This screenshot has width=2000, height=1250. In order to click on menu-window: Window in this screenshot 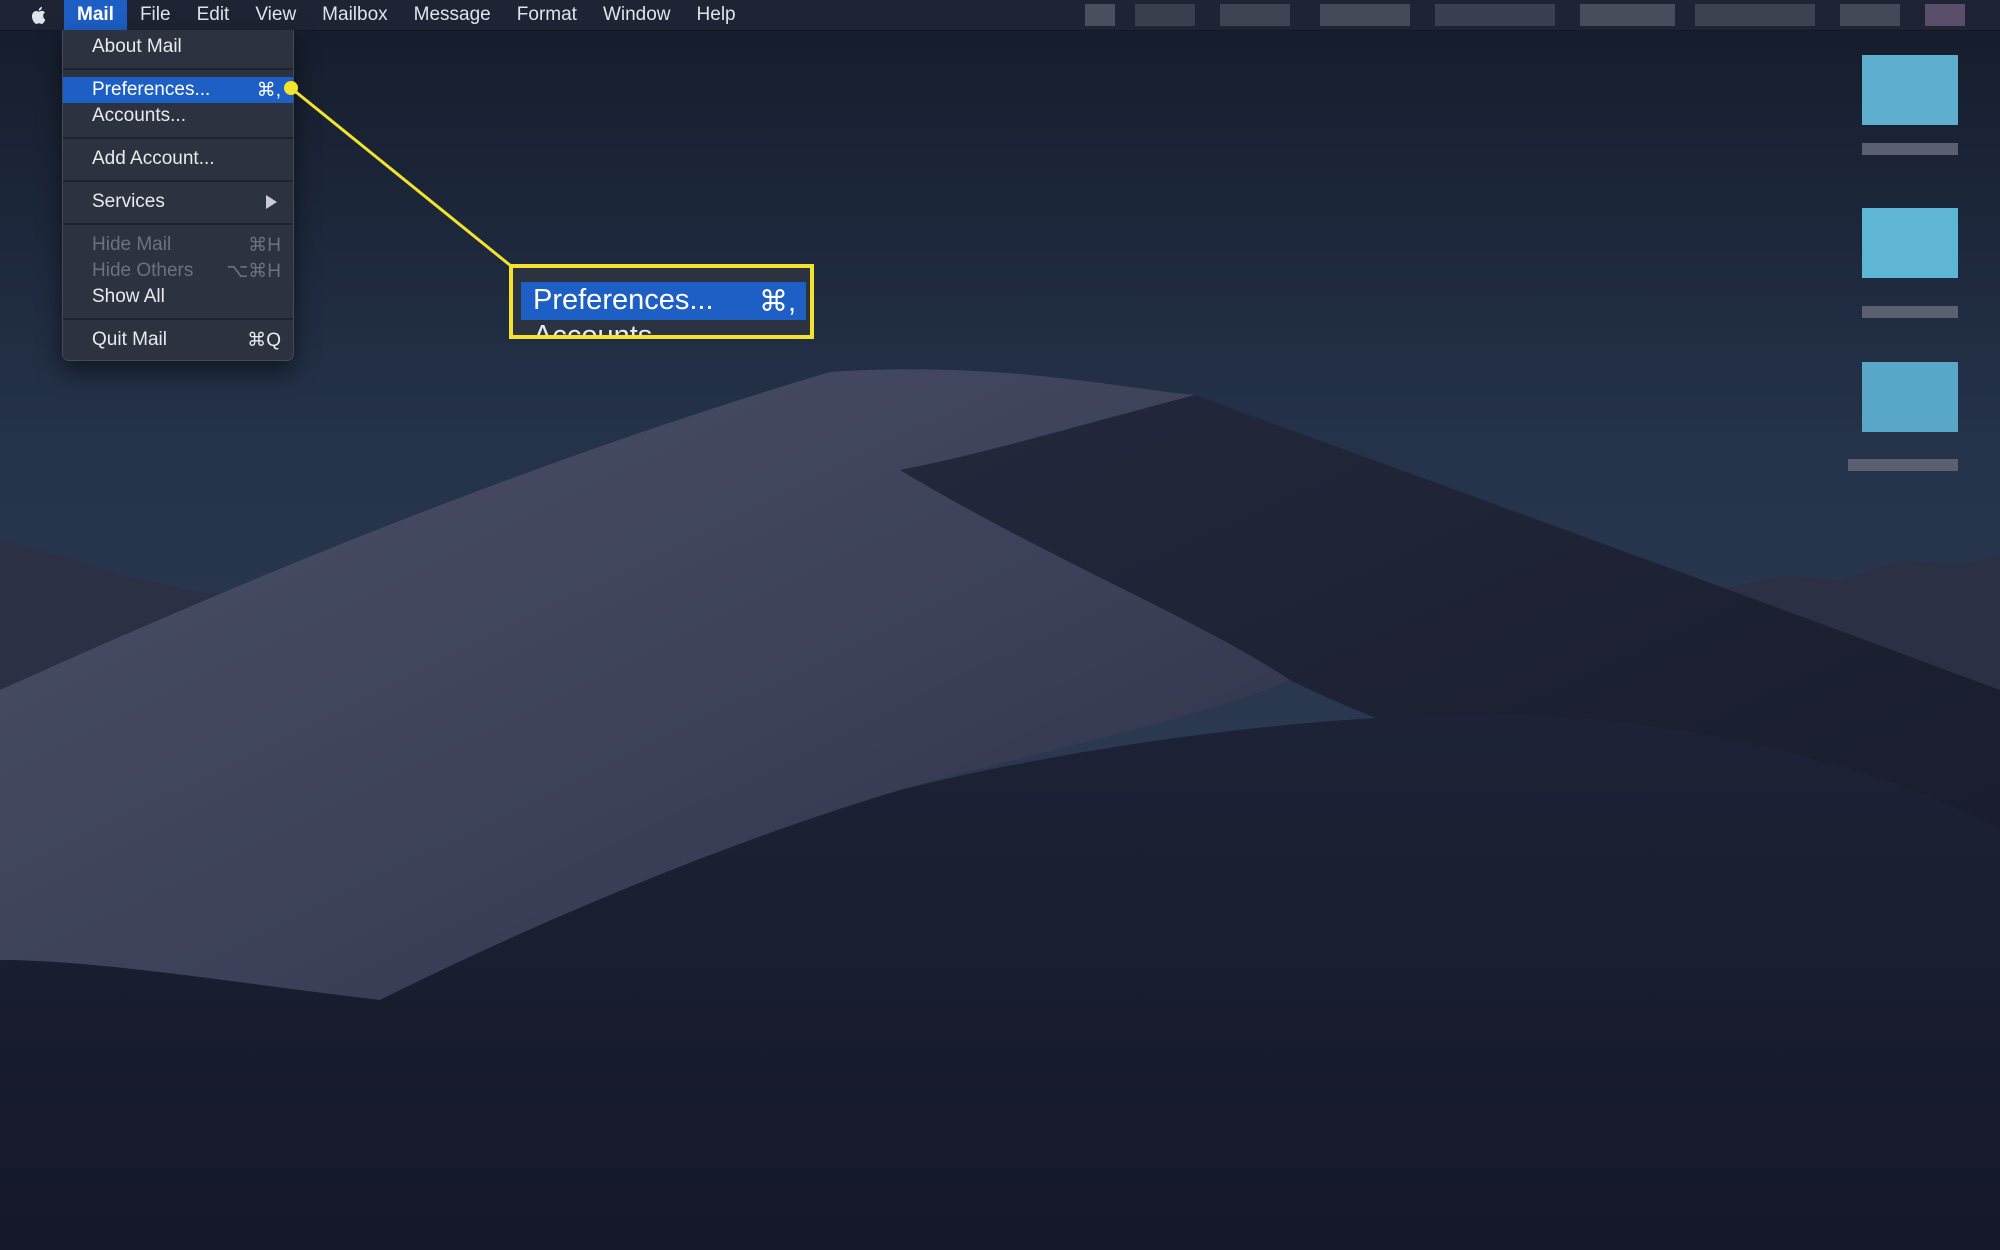, I will do `click(637, 15)`.